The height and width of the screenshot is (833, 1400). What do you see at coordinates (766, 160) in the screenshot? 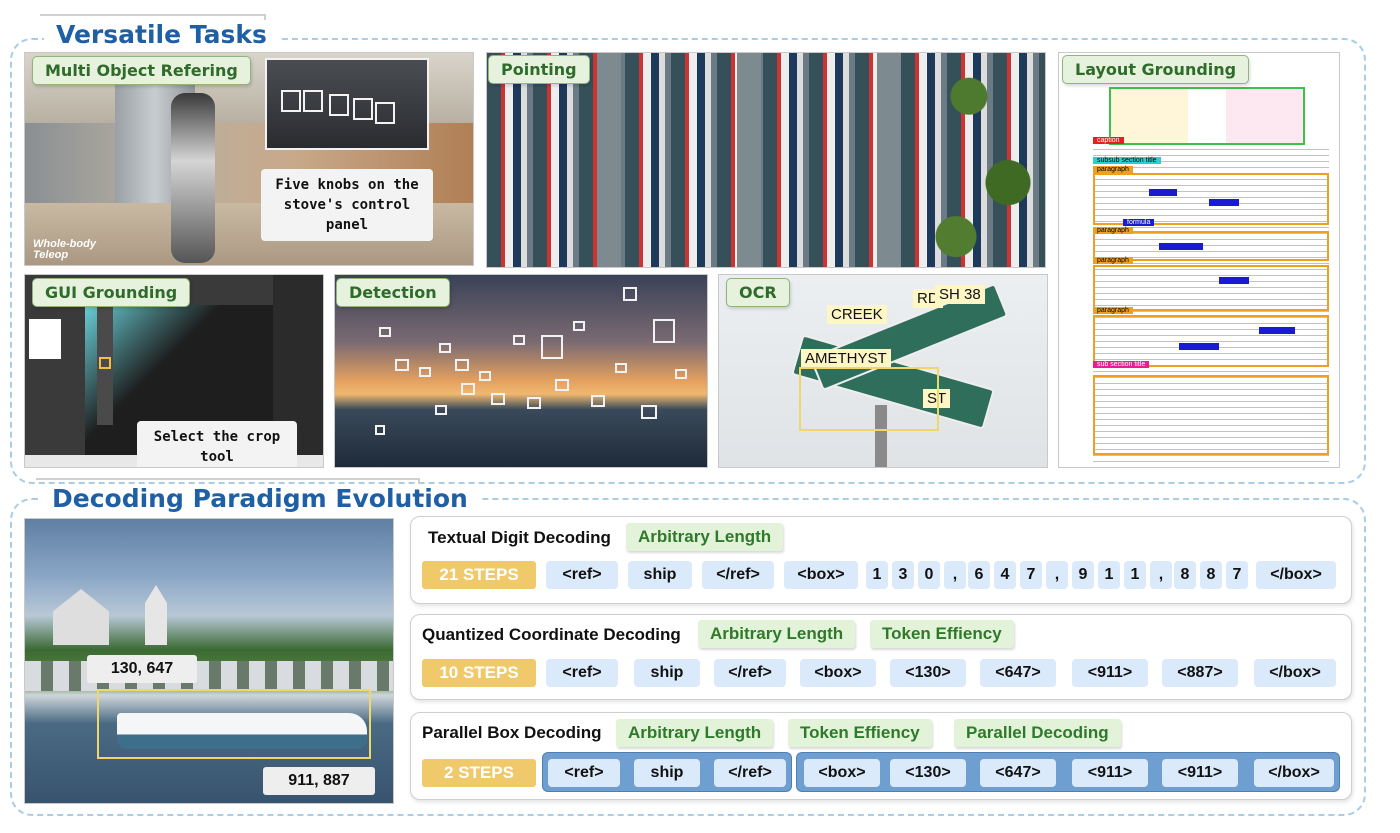
I see `pointing-panel` at bounding box center [766, 160].